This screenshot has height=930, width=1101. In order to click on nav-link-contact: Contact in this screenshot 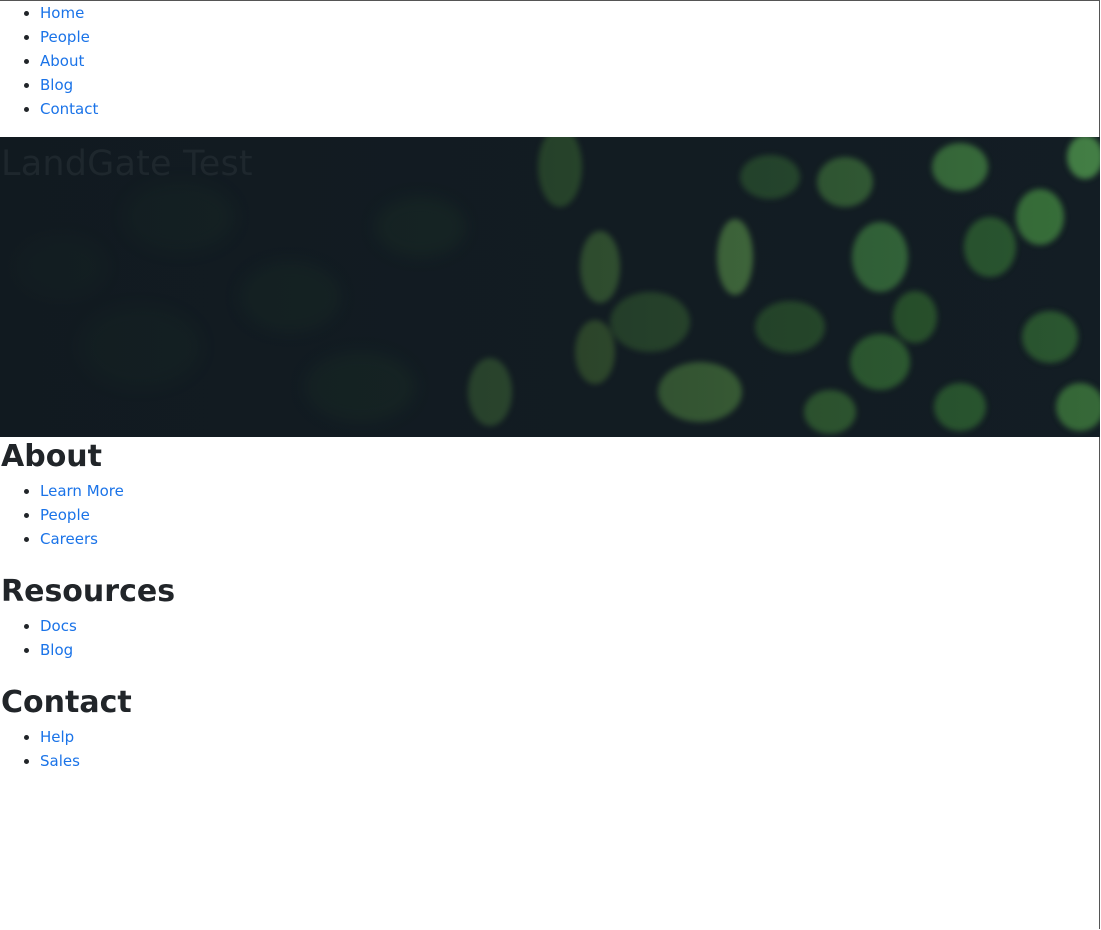, I will do `click(69, 109)`.